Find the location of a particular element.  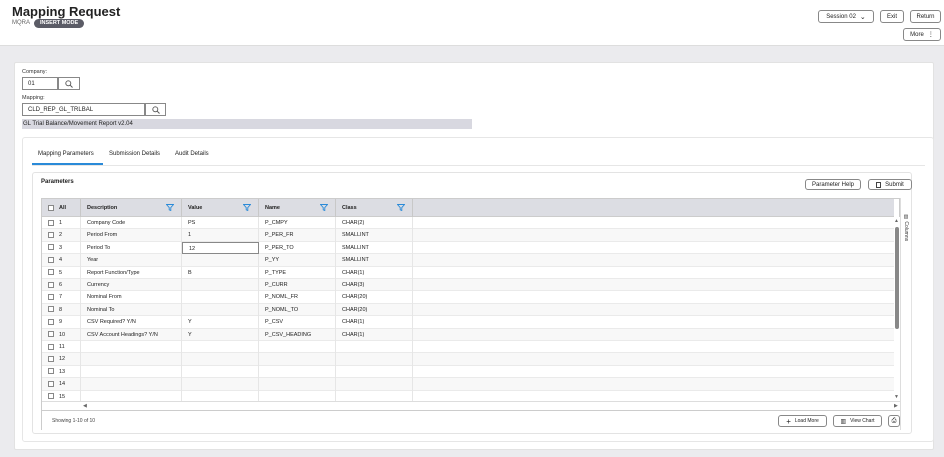

scroll-thumb is located at coordinates (897, 278).